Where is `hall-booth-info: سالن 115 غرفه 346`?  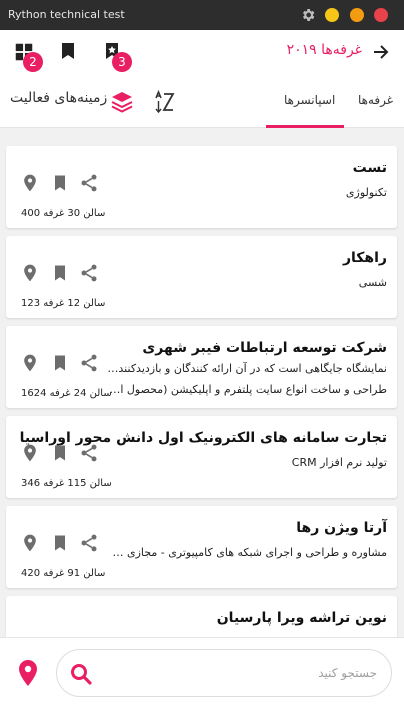 hall-booth-info: سالن 115 غرفه 346 is located at coordinates (66, 483).